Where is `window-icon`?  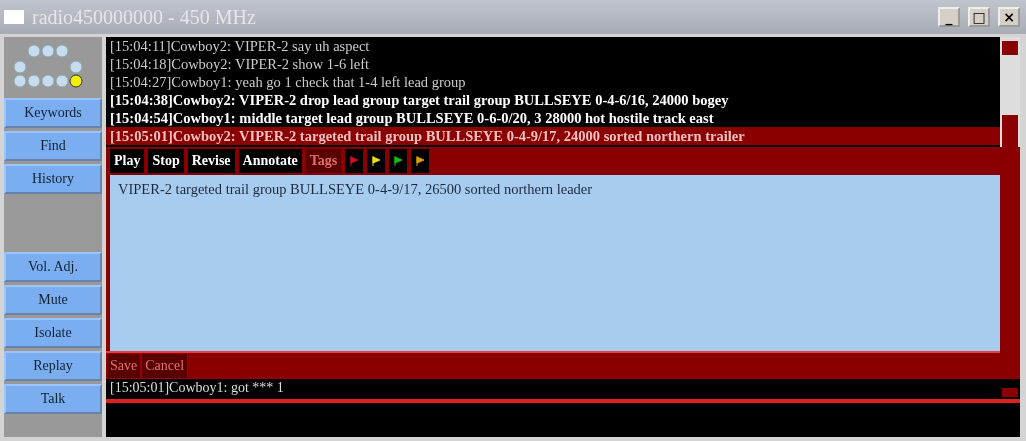
window-icon is located at coordinates (14, 17).